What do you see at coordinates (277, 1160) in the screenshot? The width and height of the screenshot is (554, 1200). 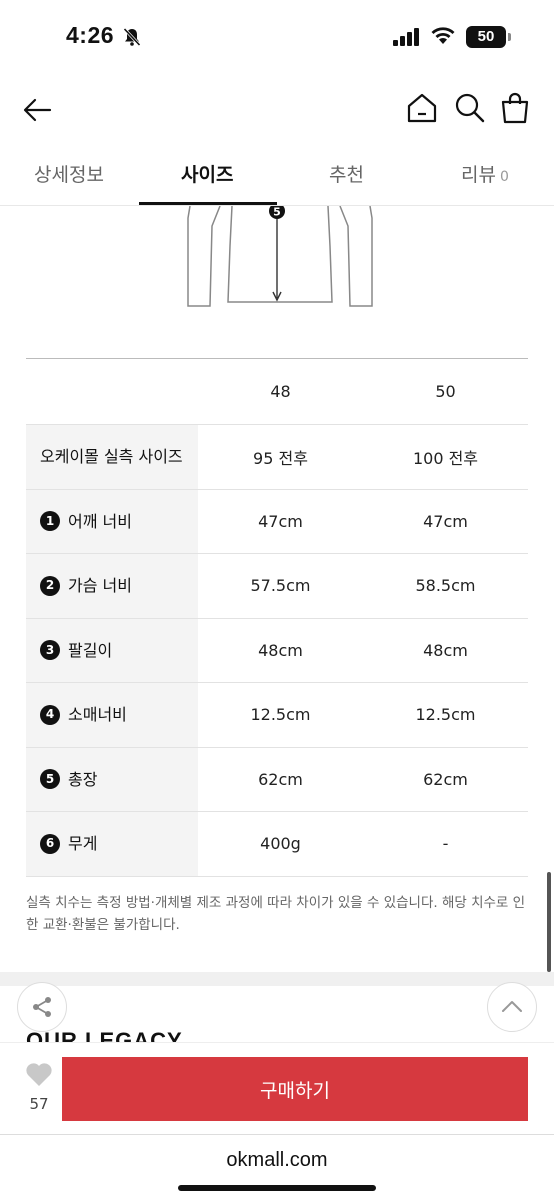 I see `url-text: okmall.com` at bounding box center [277, 1160].